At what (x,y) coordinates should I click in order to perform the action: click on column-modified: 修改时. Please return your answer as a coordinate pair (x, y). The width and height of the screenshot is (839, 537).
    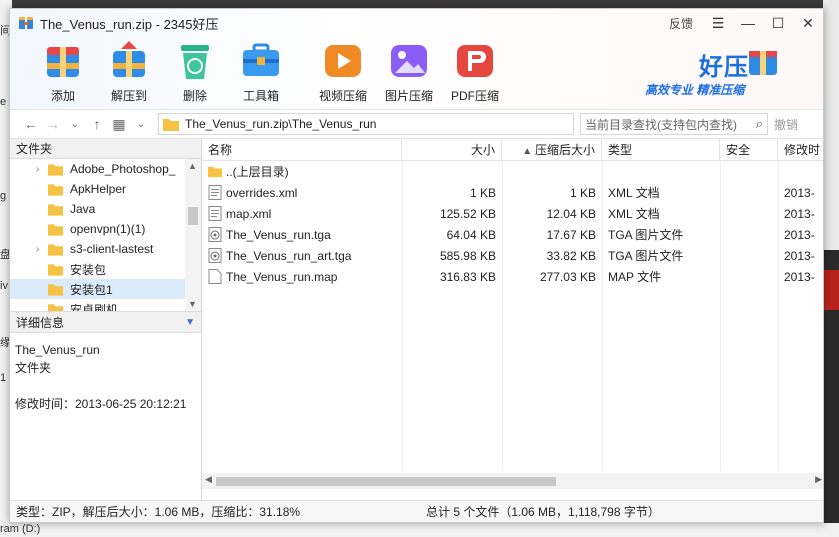
    Looking at the image, I should click on (800, 149).